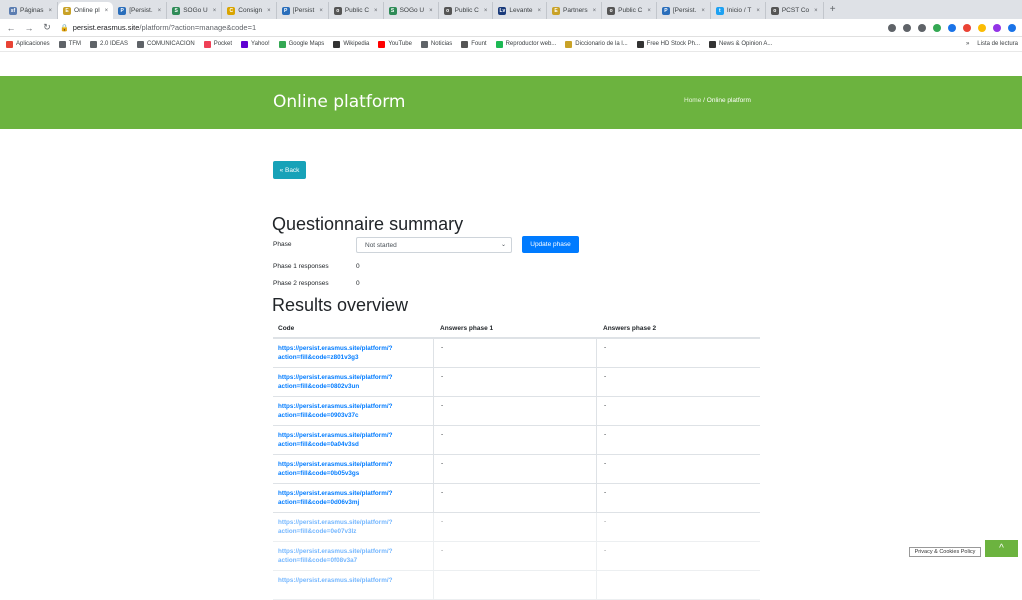 This screenshot has height=600, width=1022. What do you see at coordinates (436, 44) in the screenshot?
I see `bookmark-item: Noticias` at bounding box center [436, 44].